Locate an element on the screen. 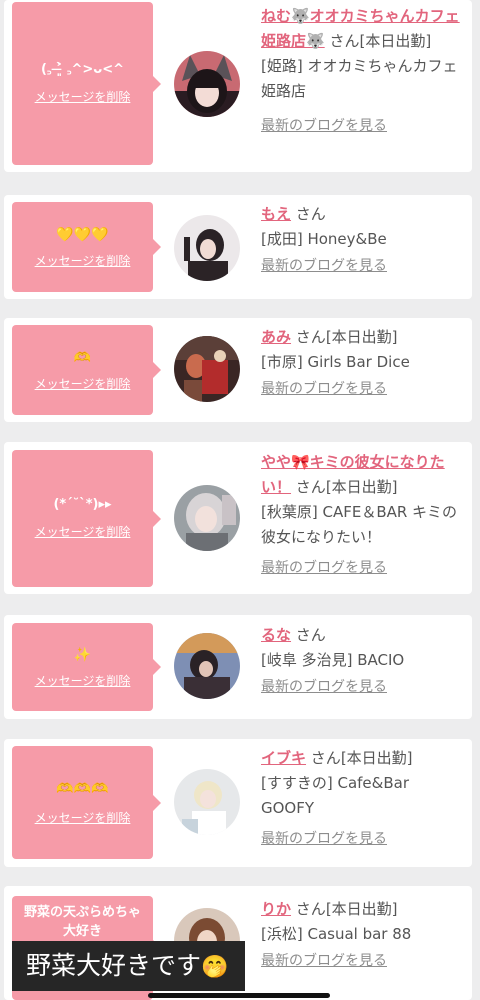 This screenshot has height=1000, width=480. message-text: 野菜の天ぷらめちゃ大好き is located at coordinates (82, 922).